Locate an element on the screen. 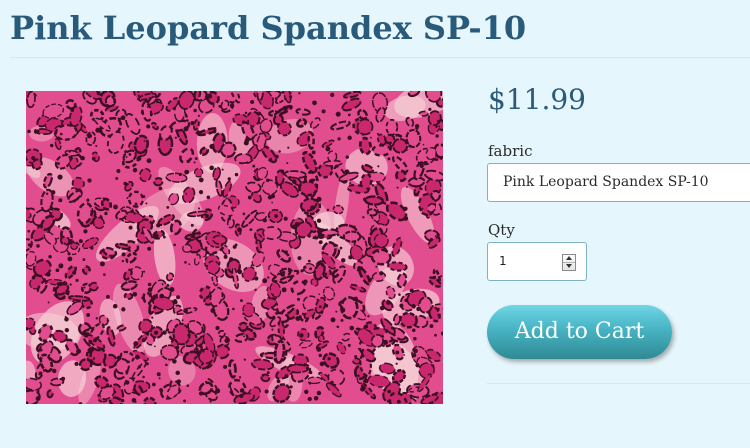  fabric-label: fabric is located at coordinates (510, 151).